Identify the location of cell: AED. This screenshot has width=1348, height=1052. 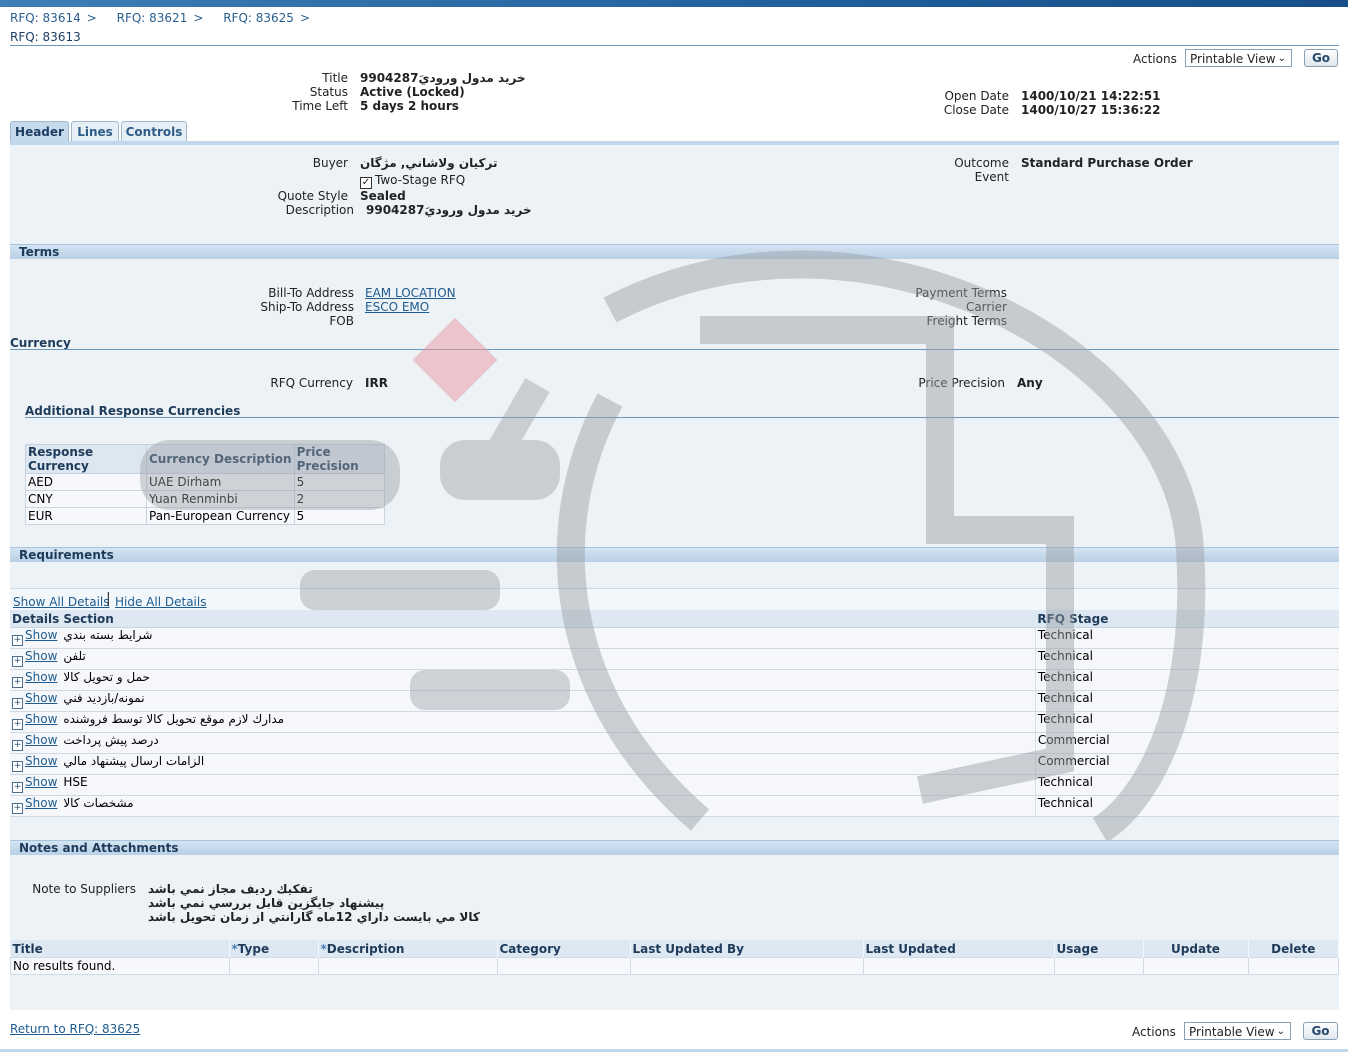
(86, 482).